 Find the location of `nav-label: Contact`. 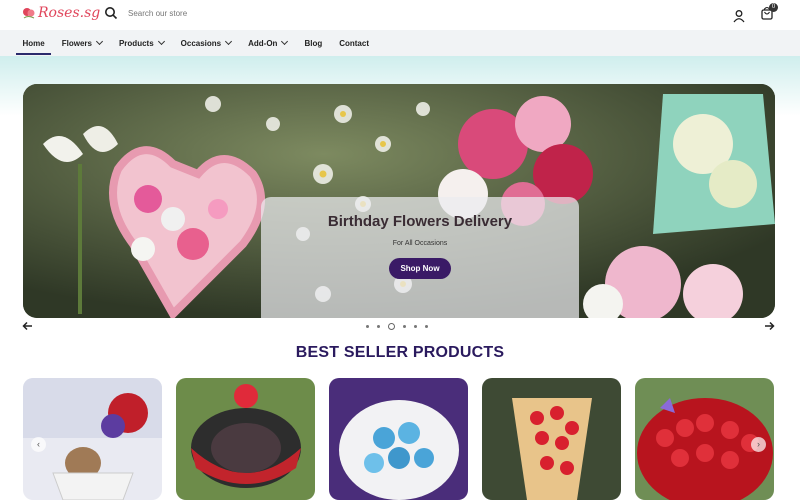

nav-label: Contact is located at coordinates (354, 43).